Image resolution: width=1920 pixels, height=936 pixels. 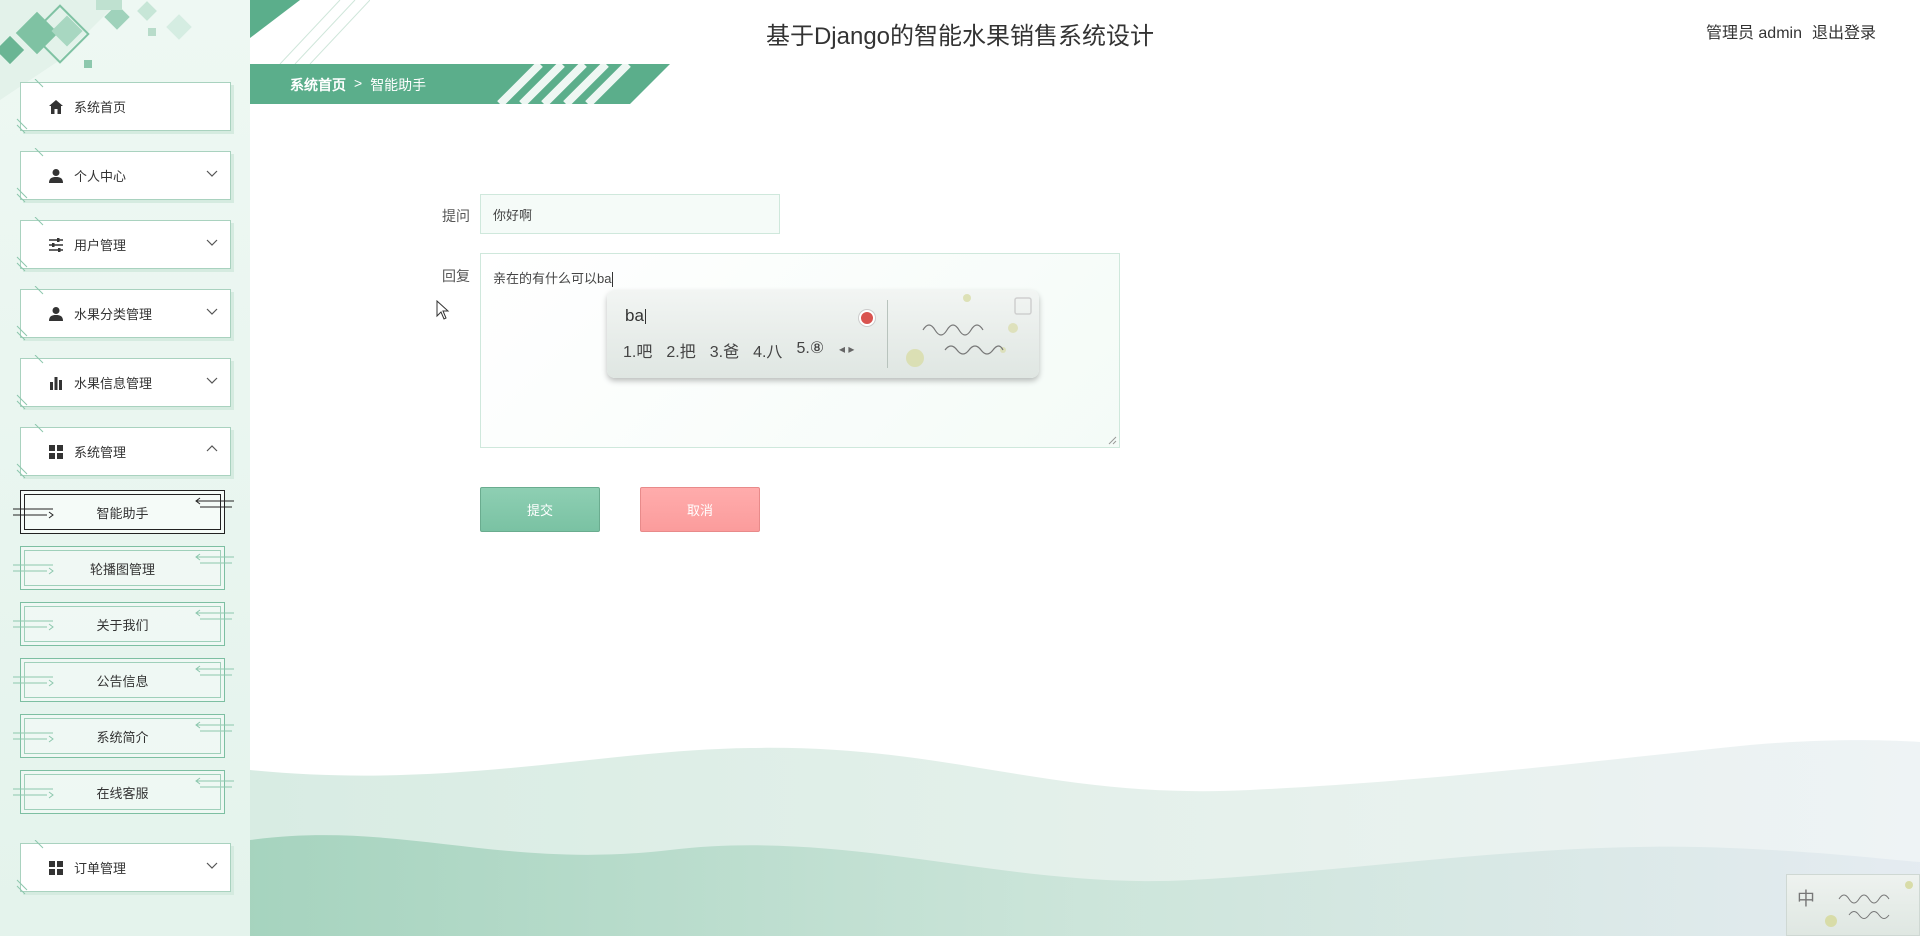 I want to click on site-title: 基于Django的智能水果销售系统设计, so click(x=960, y=36).